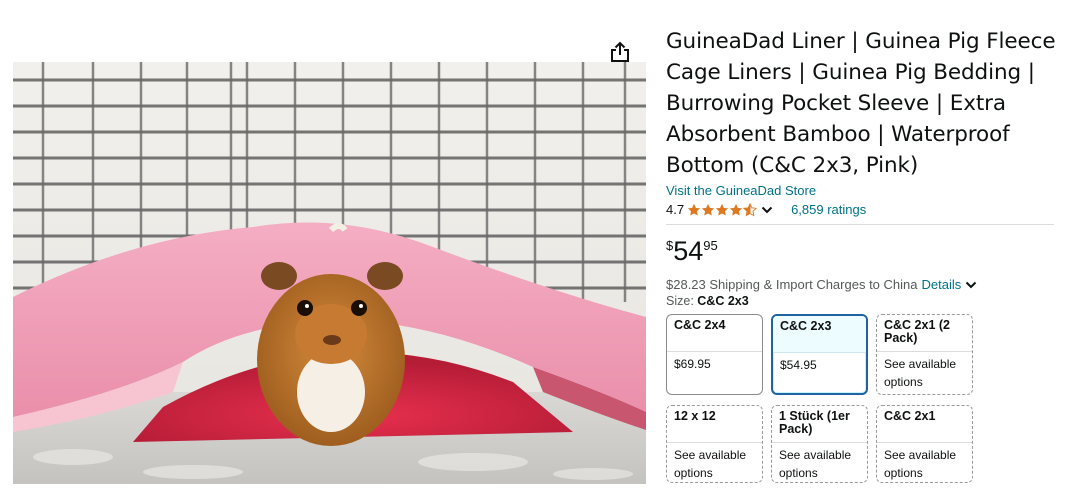 The width and height of the screenshot is (1080, 499). I want to click on price-whole: 54, so click(688, 251).